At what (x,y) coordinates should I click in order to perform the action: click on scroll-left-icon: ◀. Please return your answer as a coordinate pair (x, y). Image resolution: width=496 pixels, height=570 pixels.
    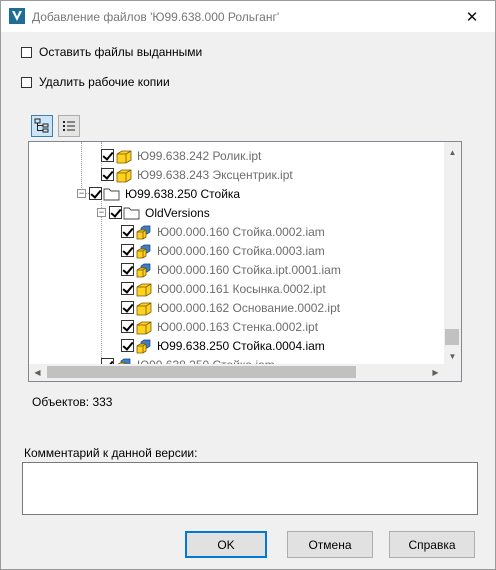
    Looking at the image, I should click on (37, 372).